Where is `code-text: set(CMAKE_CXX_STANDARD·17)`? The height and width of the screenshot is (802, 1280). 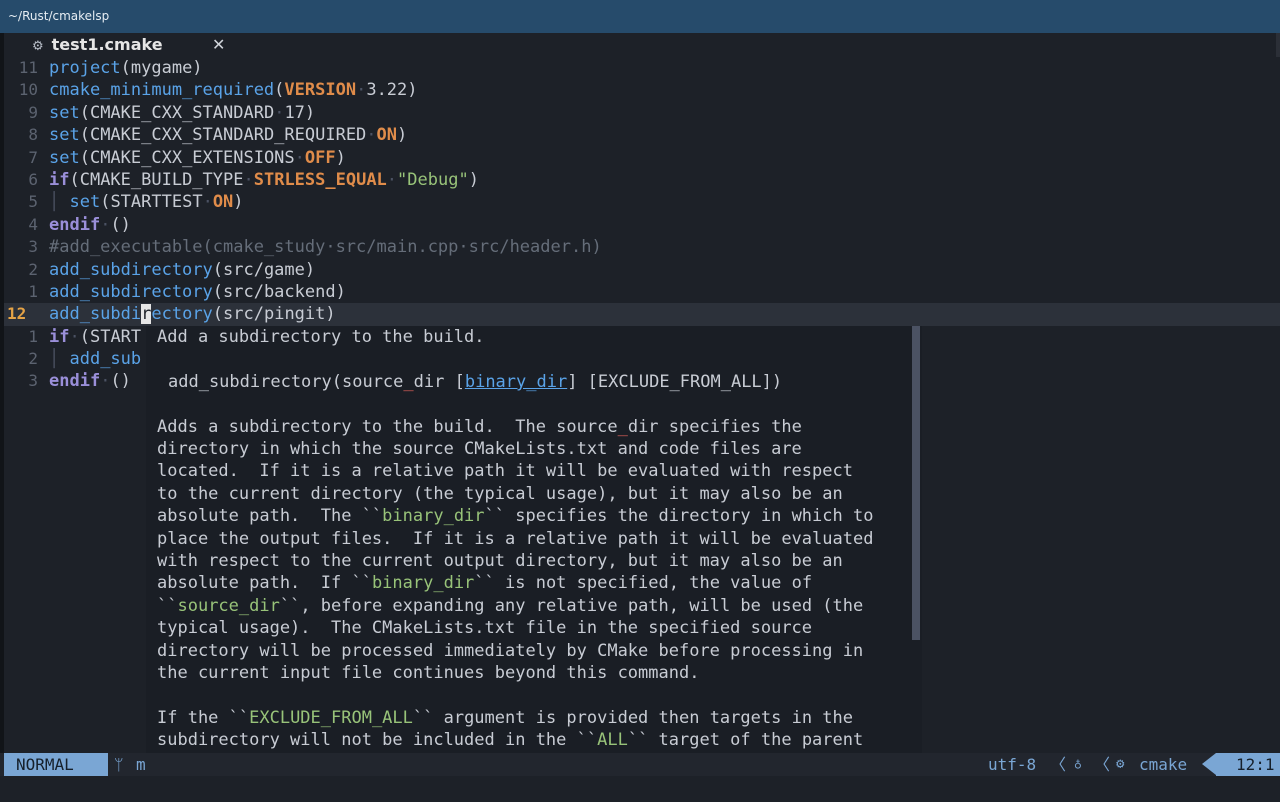
code-text: set(CMAKE_CXX_STANDARD·17) is located at coordinates (182, 113).